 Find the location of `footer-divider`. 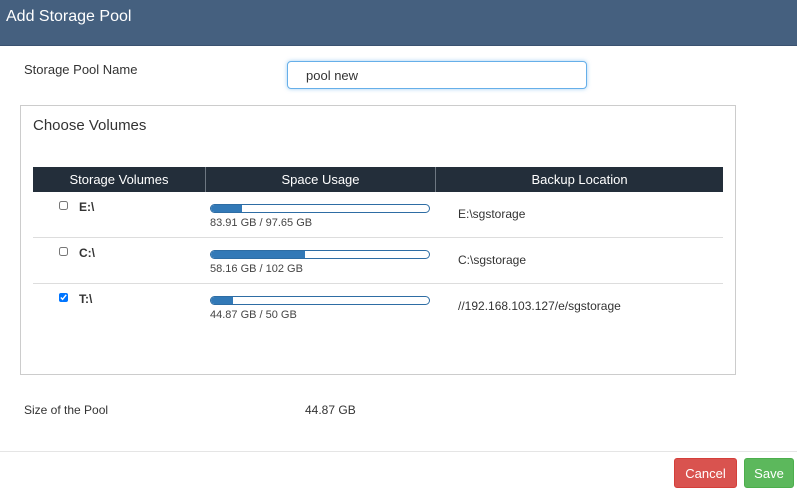

footer-divider is located at coordinates (398, 451).